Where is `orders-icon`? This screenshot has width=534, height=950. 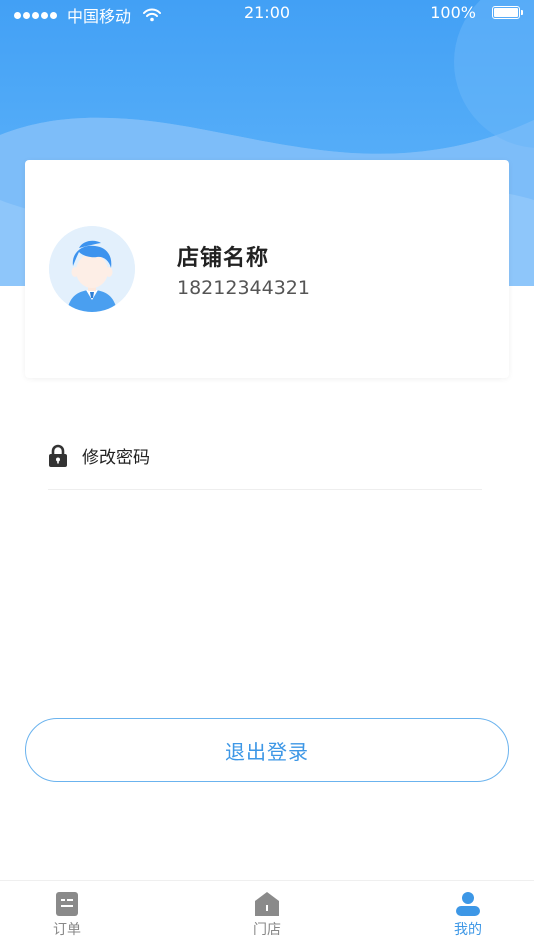 orders-icon is located at coordinates (67, 904).